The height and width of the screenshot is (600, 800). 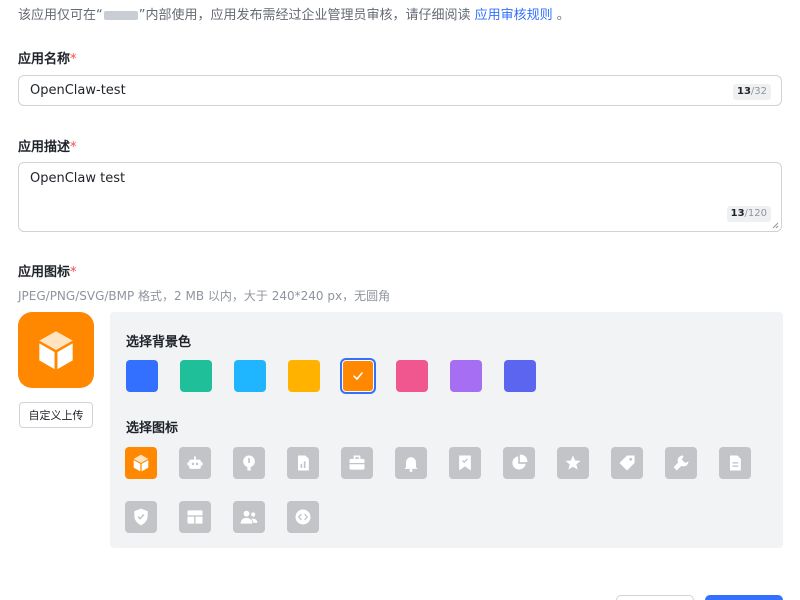 I want to click on icon-option-document, so click(x=735, y=463).